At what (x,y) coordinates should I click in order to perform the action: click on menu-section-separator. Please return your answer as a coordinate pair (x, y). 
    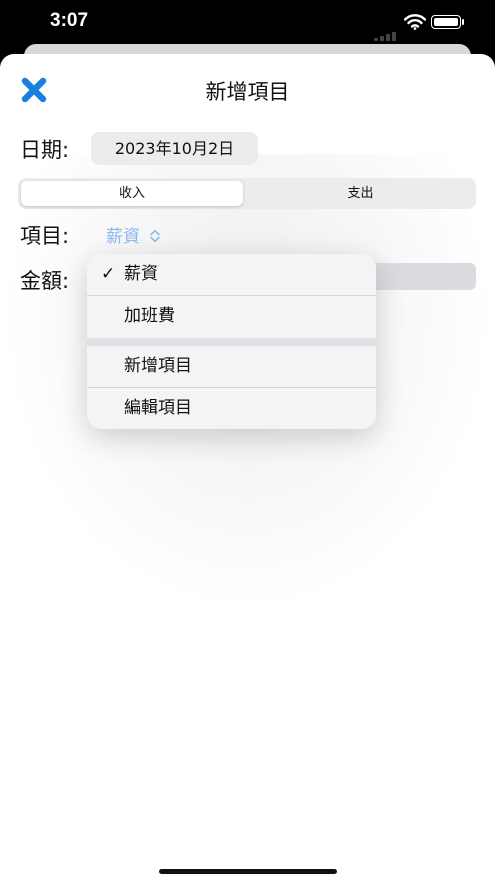
    Looking at the image, I should click on (231, 342).